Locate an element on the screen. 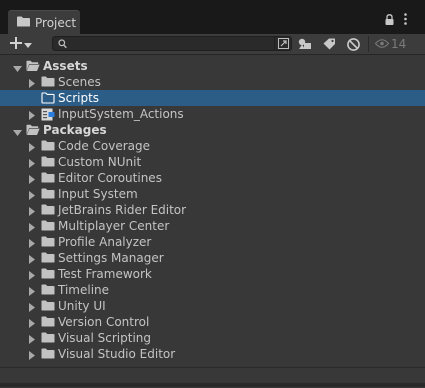  hidden-count: 14 is located at coordinates (399, 44).